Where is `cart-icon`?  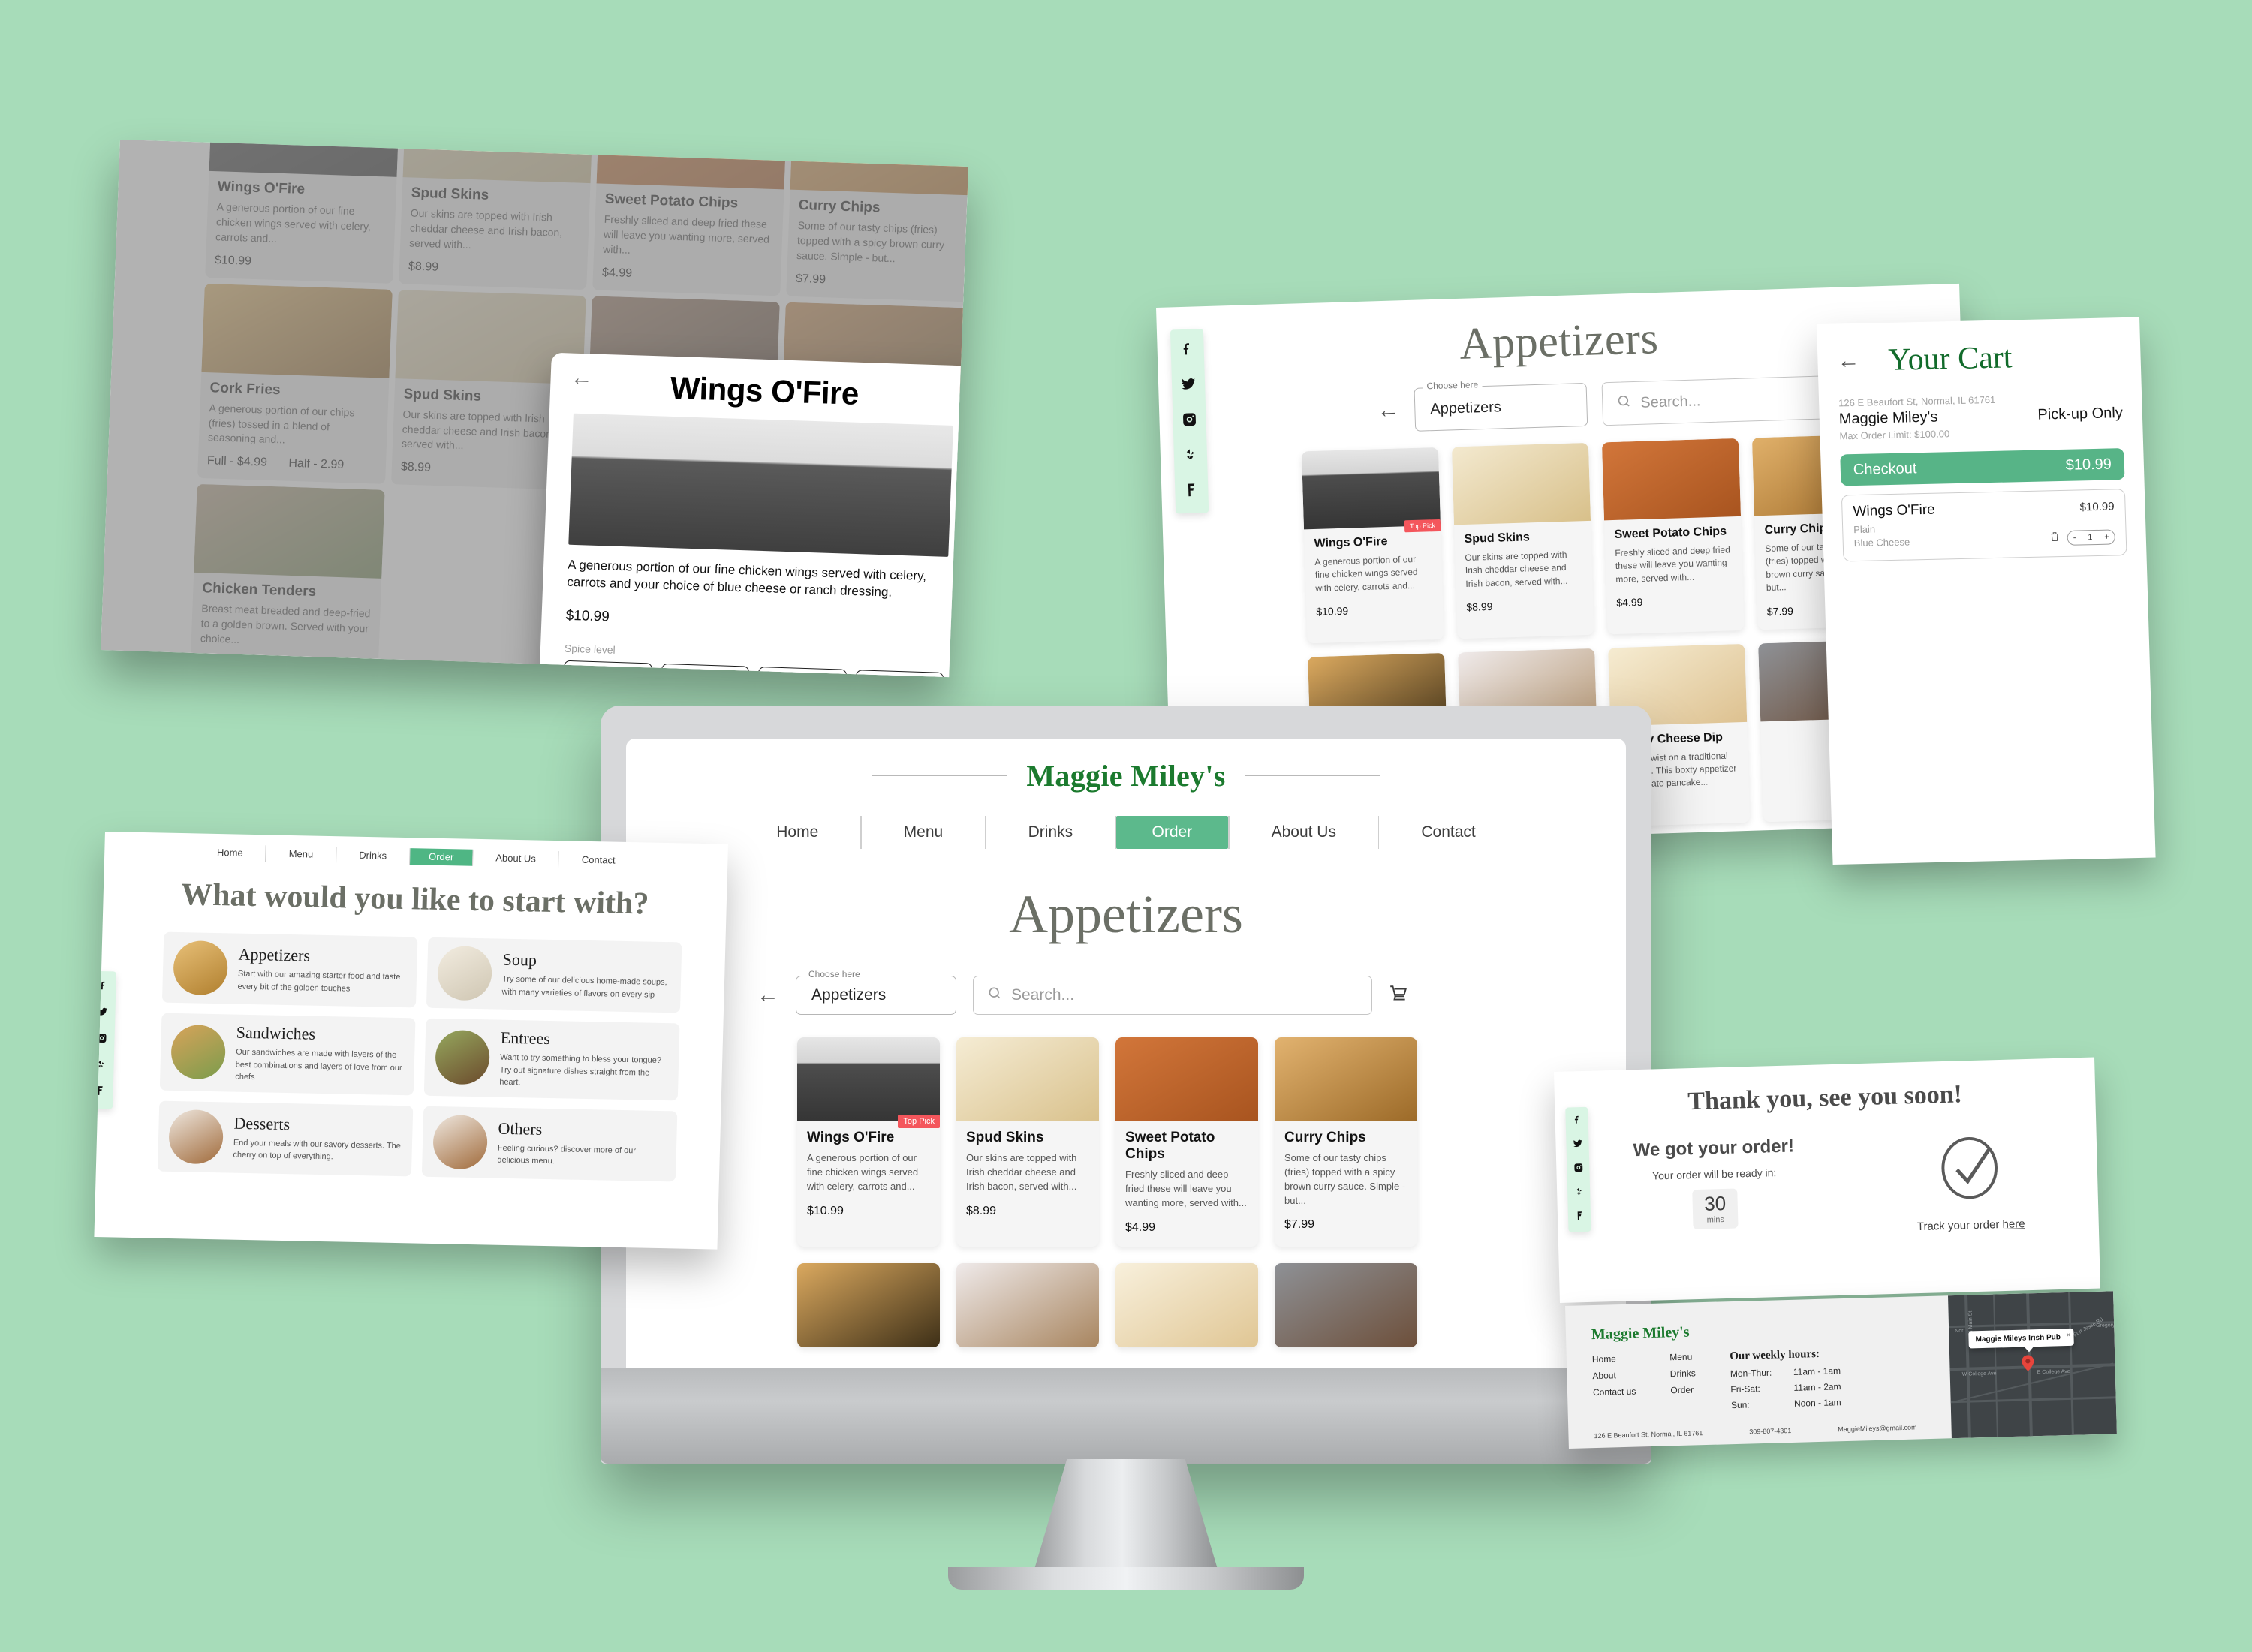
cart-icon is located at coordinates (1399, 995).